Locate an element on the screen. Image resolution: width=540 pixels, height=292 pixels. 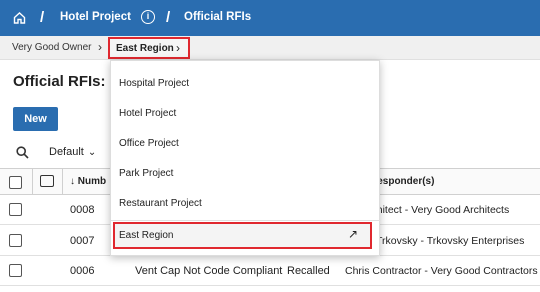
chevron-down-icon: ⌄ is located at coordinates (92, 152).